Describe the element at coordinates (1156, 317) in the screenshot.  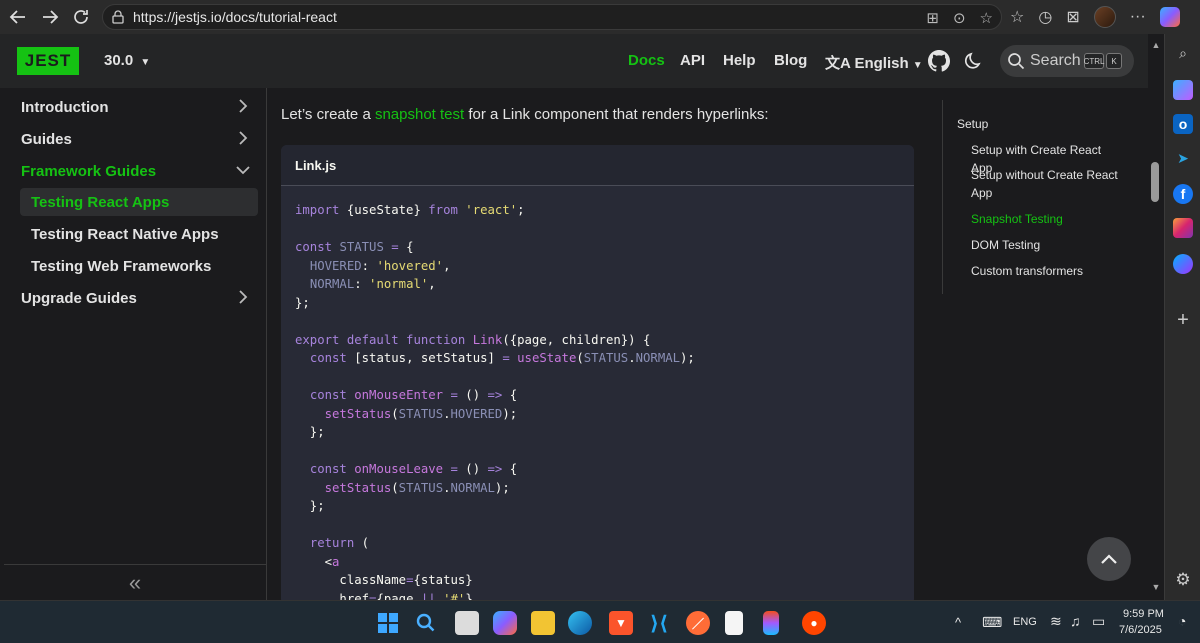
I see `page-scrollbar` at that location.